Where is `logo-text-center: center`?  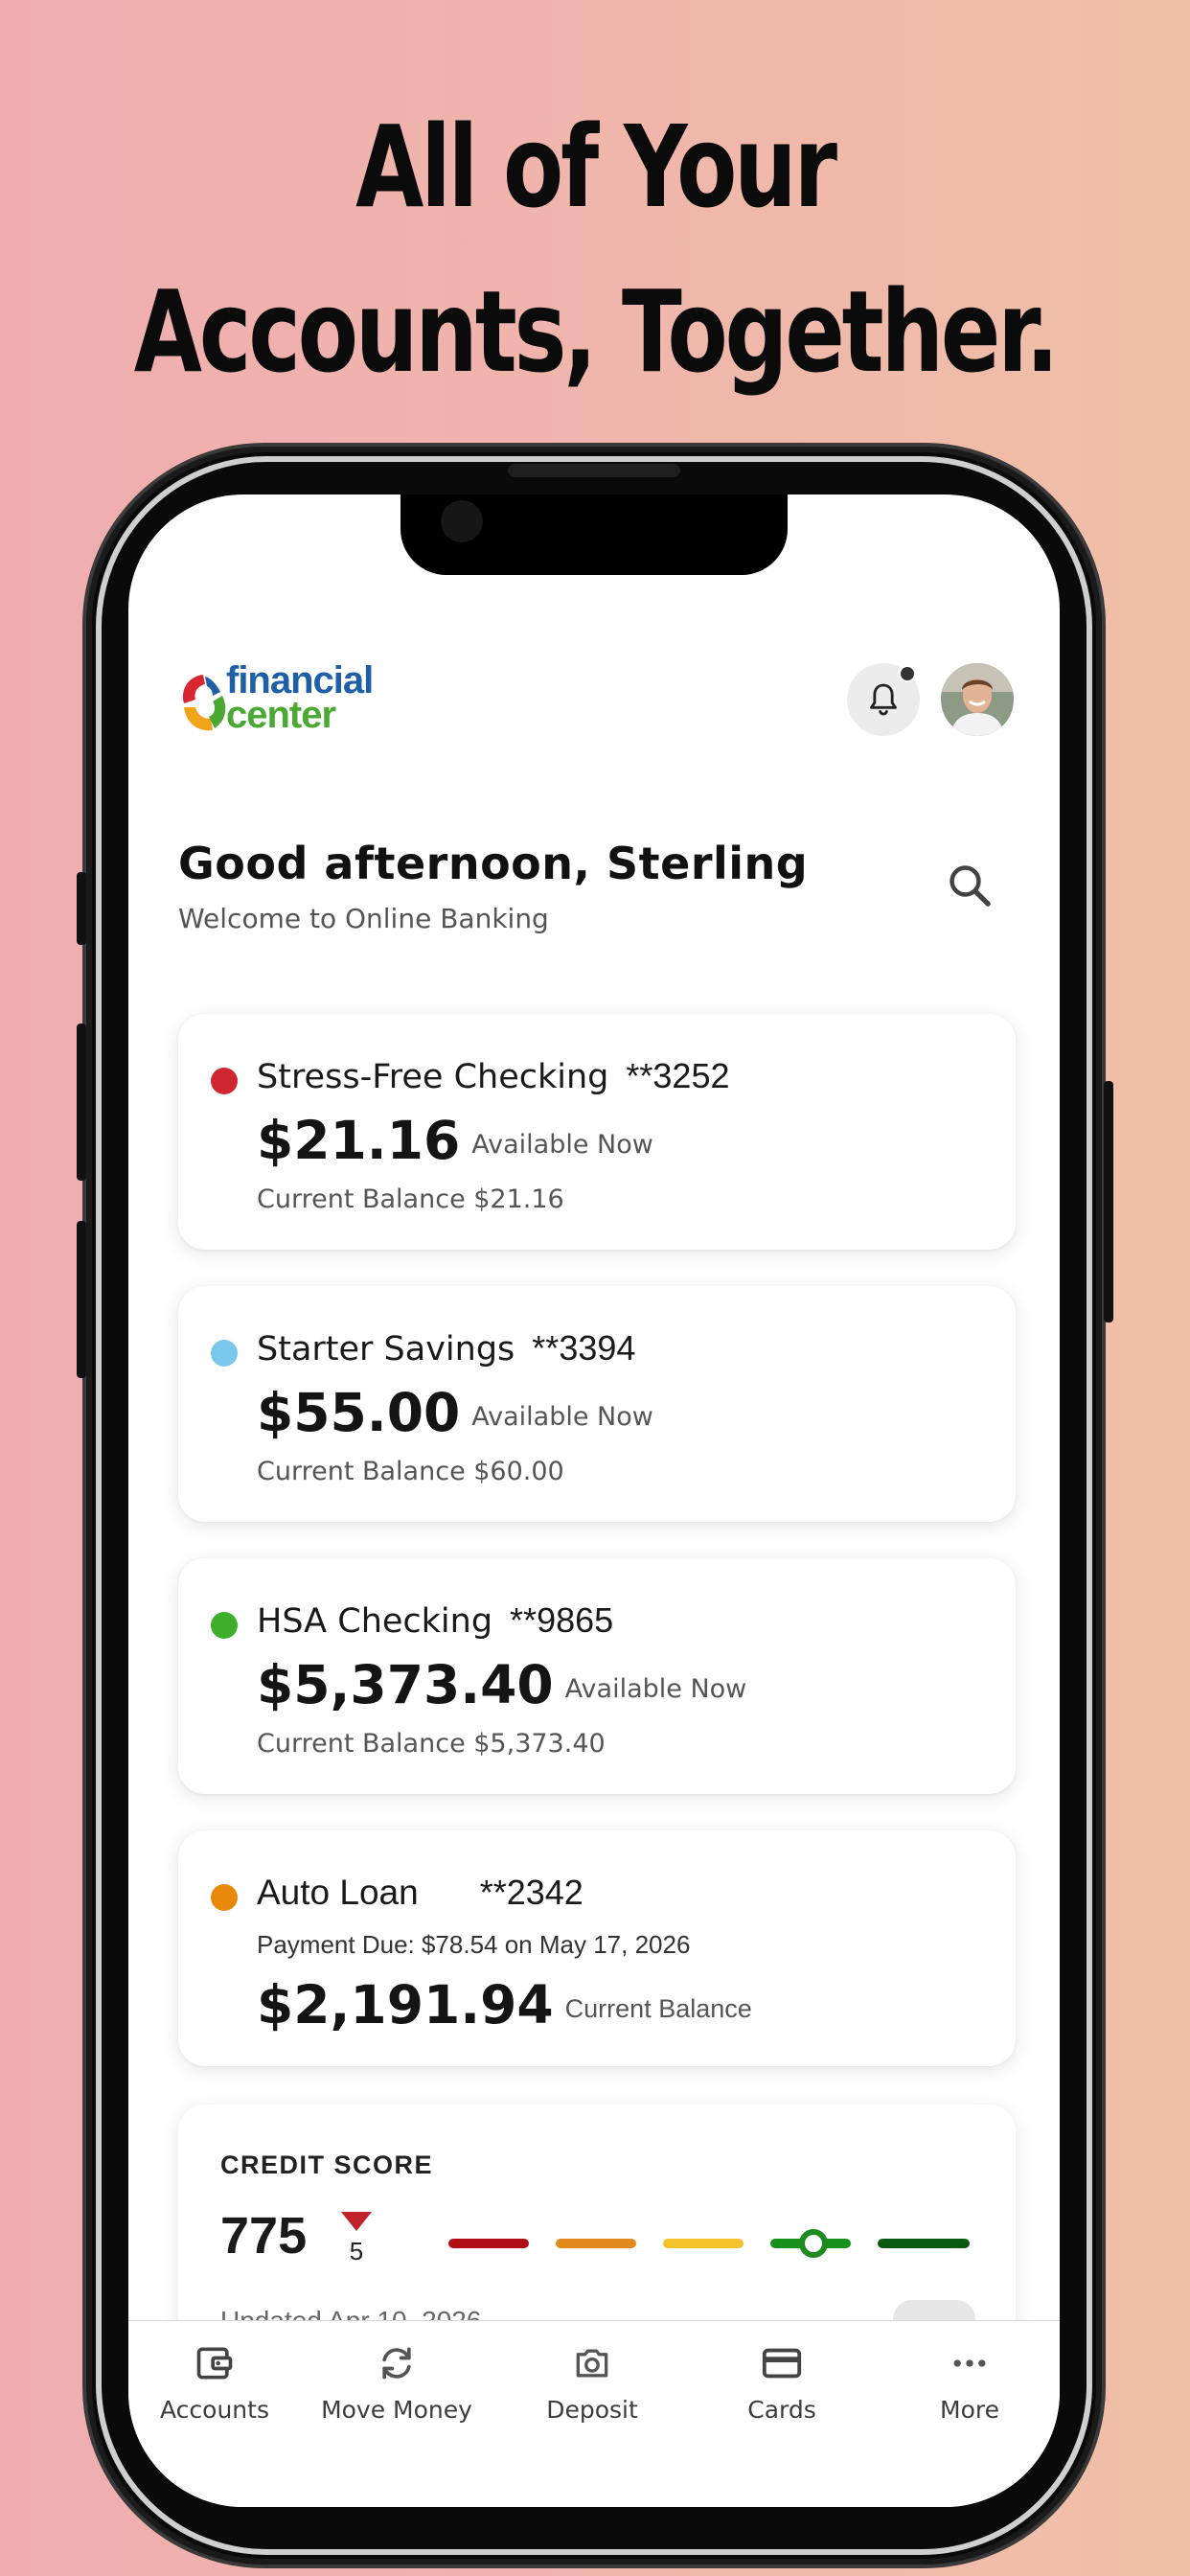 logo-text-center: center is located at coordinates (281, 715).